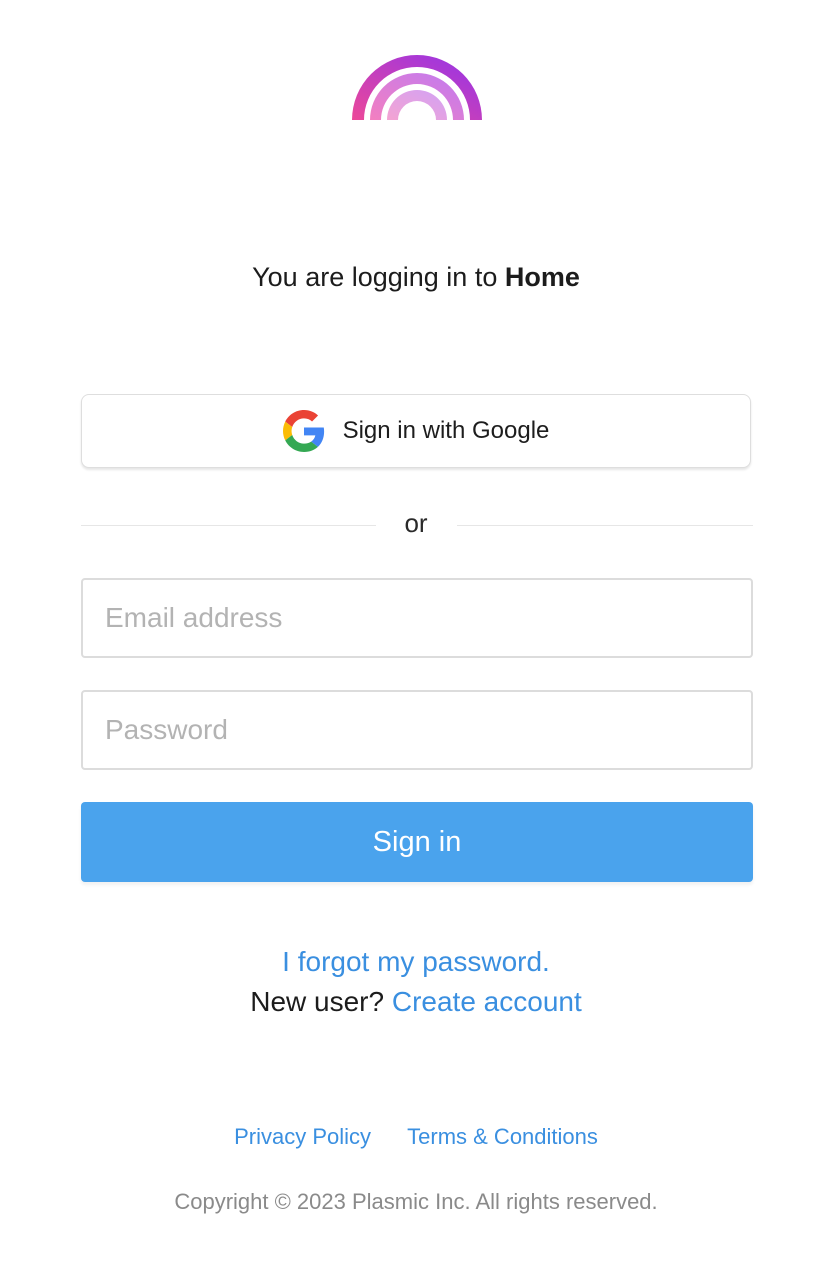 The width and height of the screenshot is (832, 1282). Describe the element at coordinates (417, 618) in the screenshot. I see `email-field` at that location.